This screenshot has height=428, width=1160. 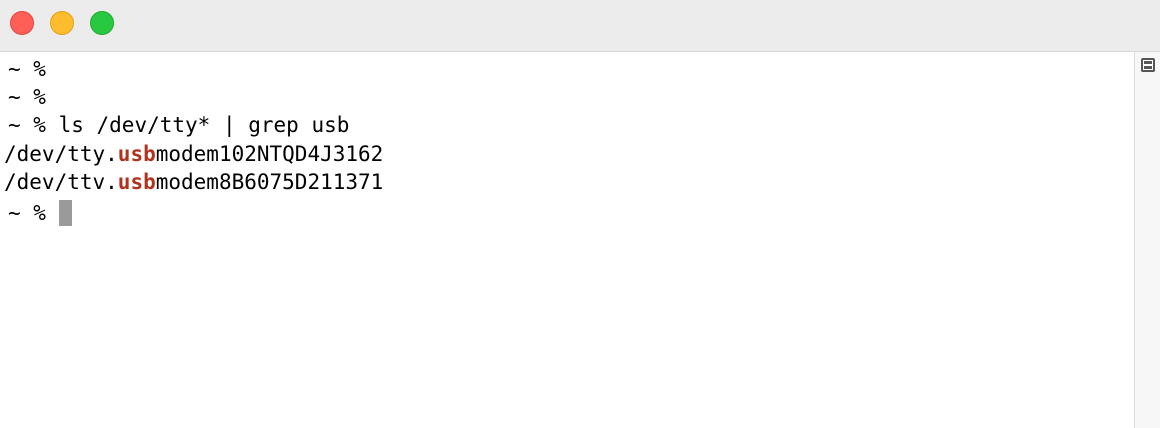 What do you see at coordinates (1148, 65) in the screenshot?
I see `split-pane-icon` at bounding box center [1148, 65].